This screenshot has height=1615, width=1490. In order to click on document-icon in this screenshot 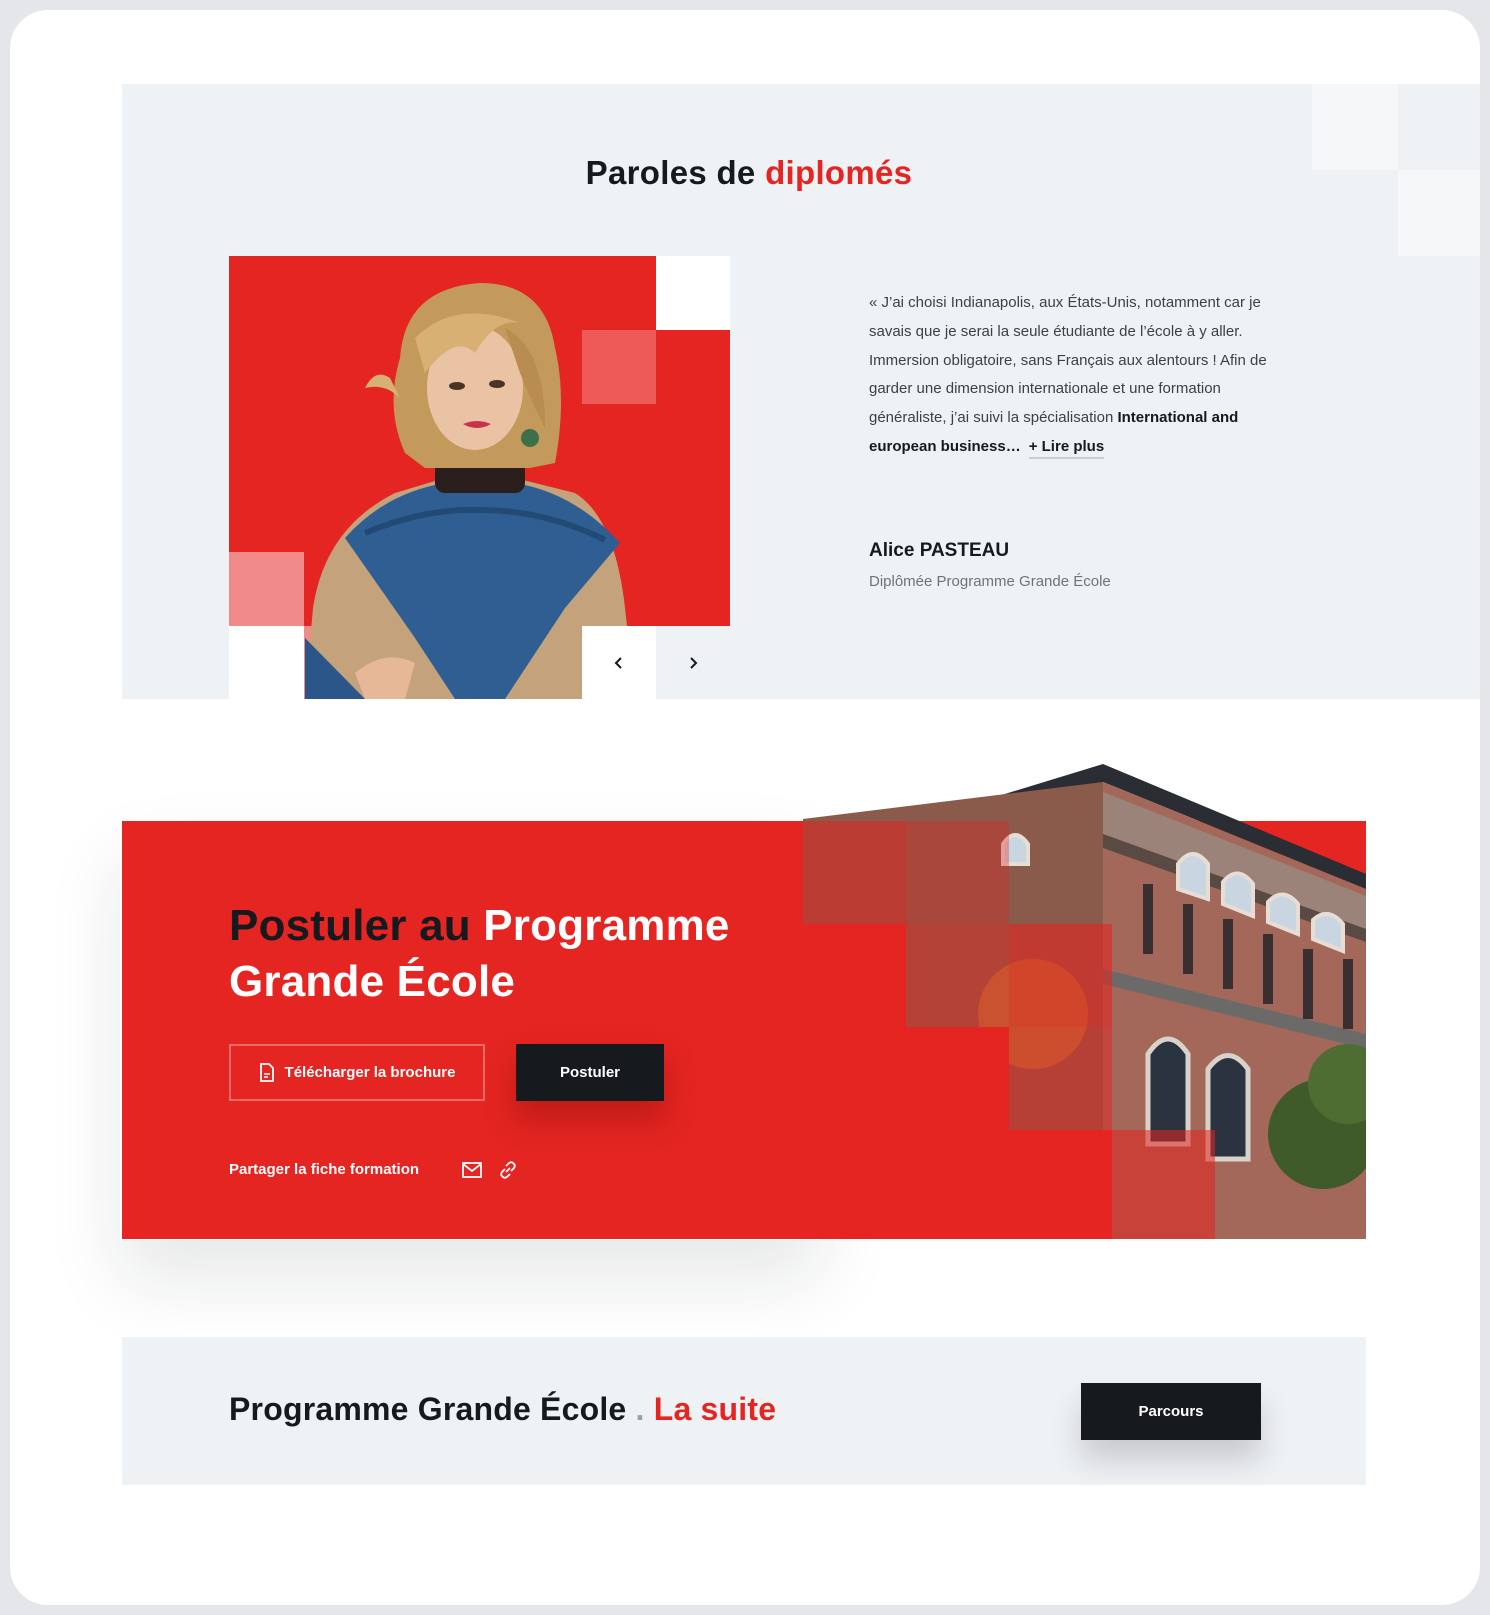, I will do `click(266, 1072)`.